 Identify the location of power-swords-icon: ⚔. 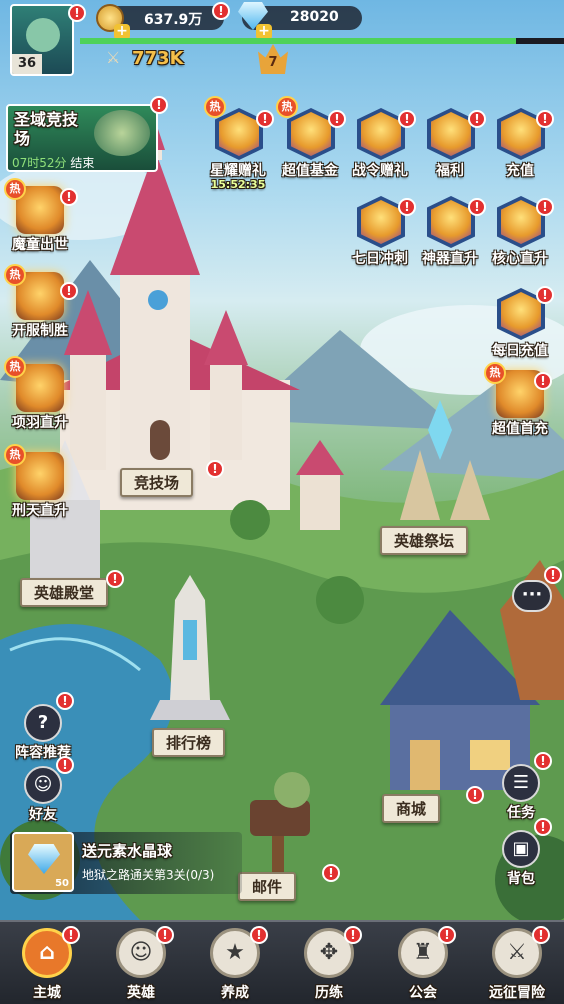
(113, 57).